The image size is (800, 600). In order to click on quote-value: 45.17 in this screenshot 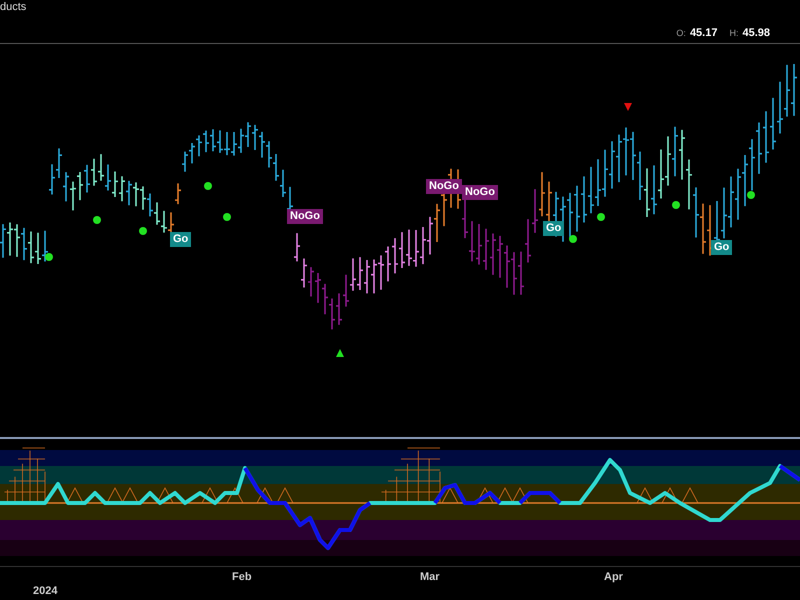, I will do `click(704, 33)`.